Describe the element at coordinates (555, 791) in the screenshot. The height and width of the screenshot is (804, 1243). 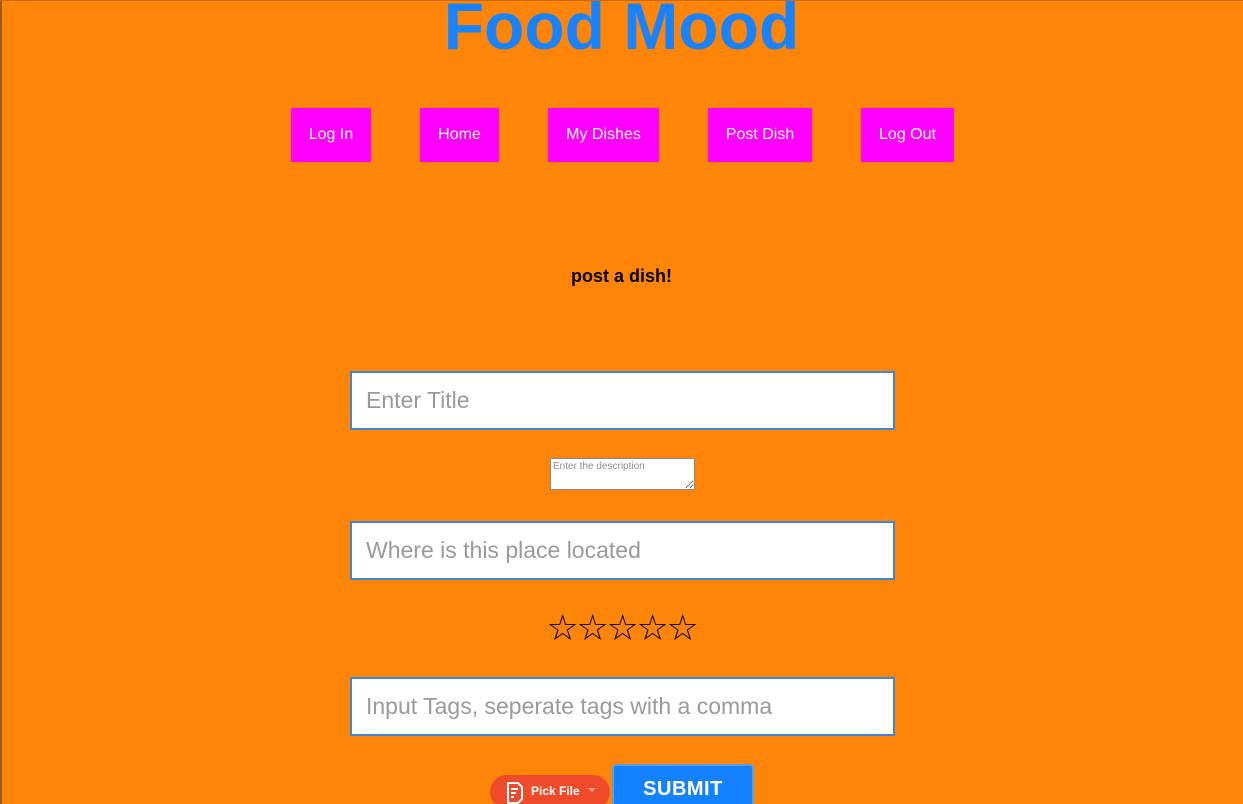
I see `pick-file-label: Pick File` at that location.